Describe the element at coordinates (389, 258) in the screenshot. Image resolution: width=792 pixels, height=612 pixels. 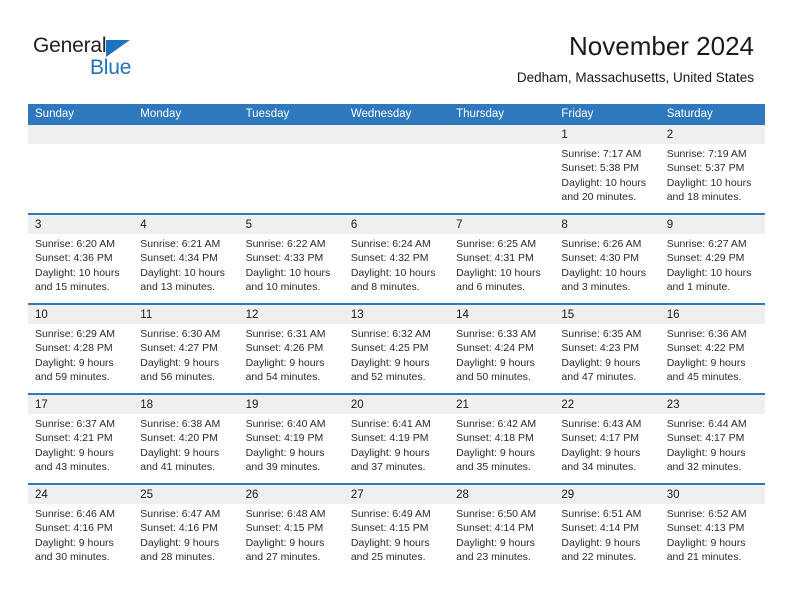
I see `day-sunset-text: Sunset: 4:32 PM` at that location.